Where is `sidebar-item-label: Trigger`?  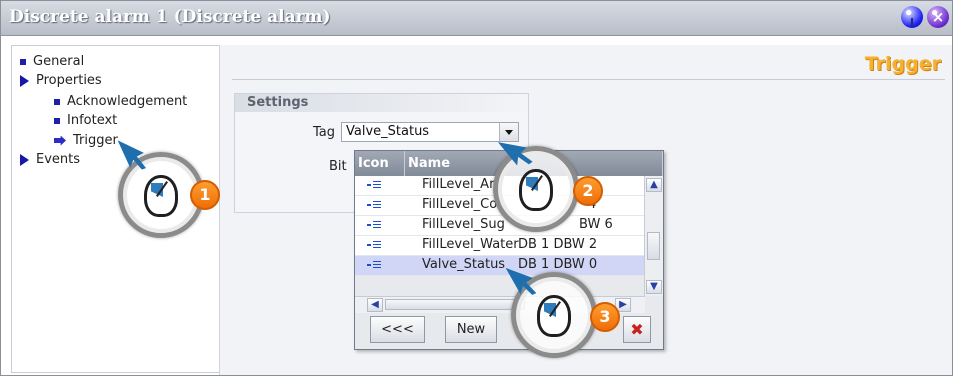 sidebar-item-label: Trigger is located at coordinates (95, 140).